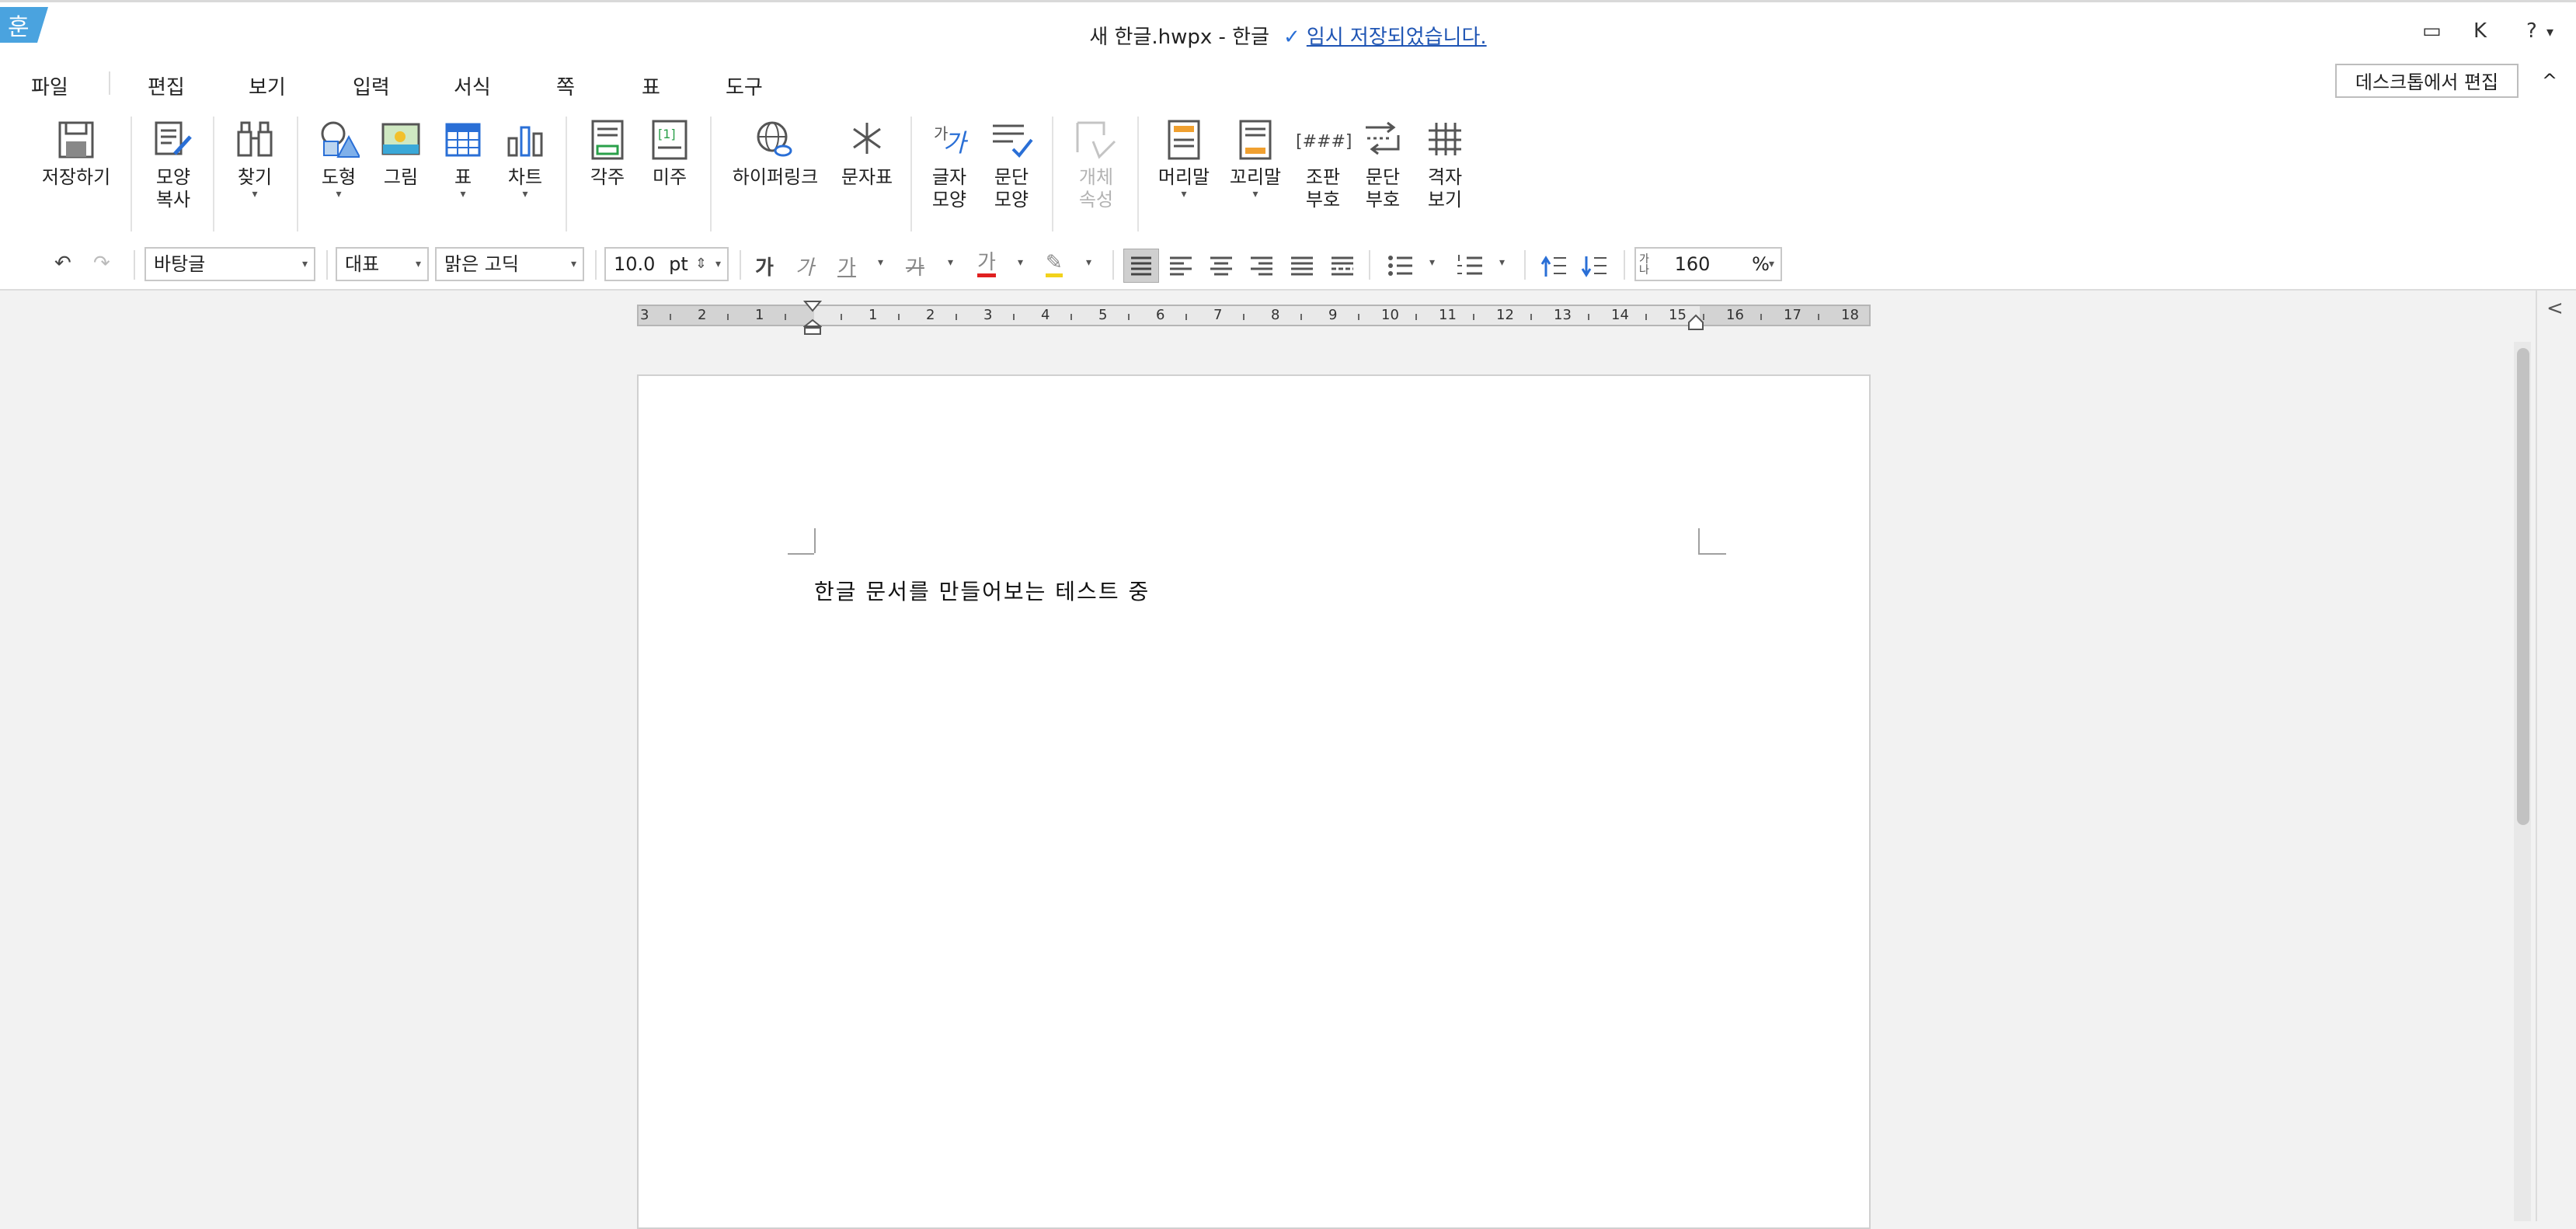 This screenshot has height=1229, width=2576. I want to click on chart-dropdown-icon: ▾, so click(525, 194).